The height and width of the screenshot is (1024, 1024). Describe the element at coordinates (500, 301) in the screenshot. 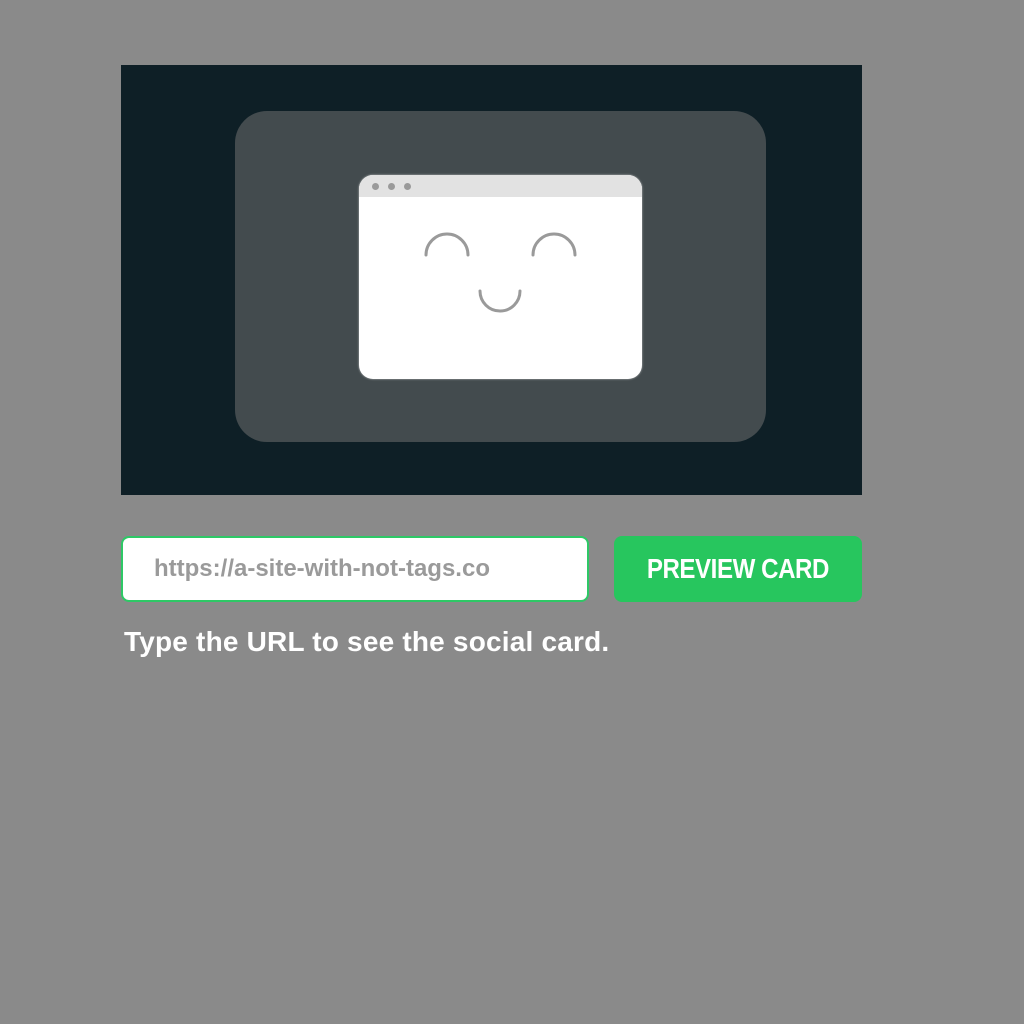

I see `mouth-icon` at that location.